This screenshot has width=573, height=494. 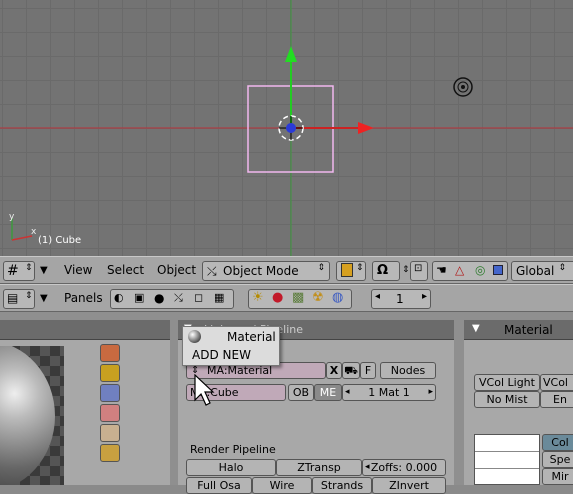 What do you see at coordinates (178, 298) in the screenshot?
I see `object-context-icon: ⤯` at bounding box center [178, 298].